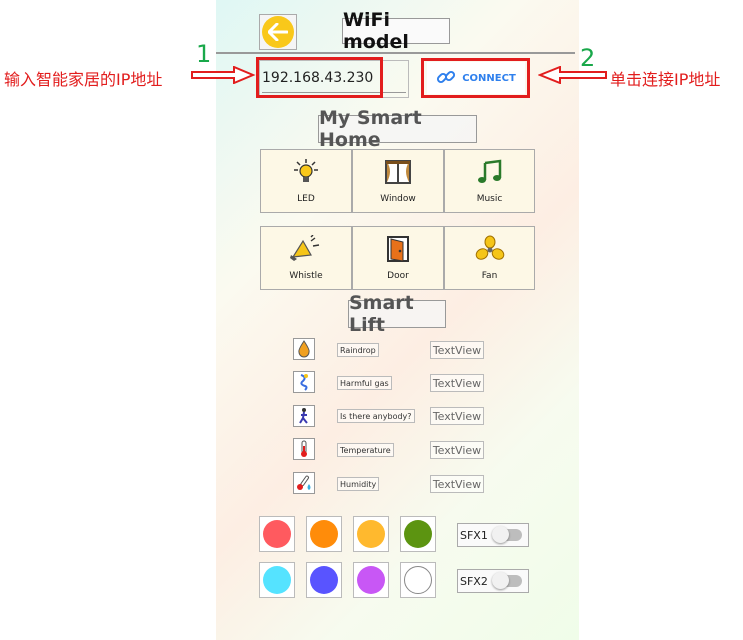  Describe the element at coordinates (457, 484) in the screenshot. I see `sensor-value-humidity: TextView` at that location.